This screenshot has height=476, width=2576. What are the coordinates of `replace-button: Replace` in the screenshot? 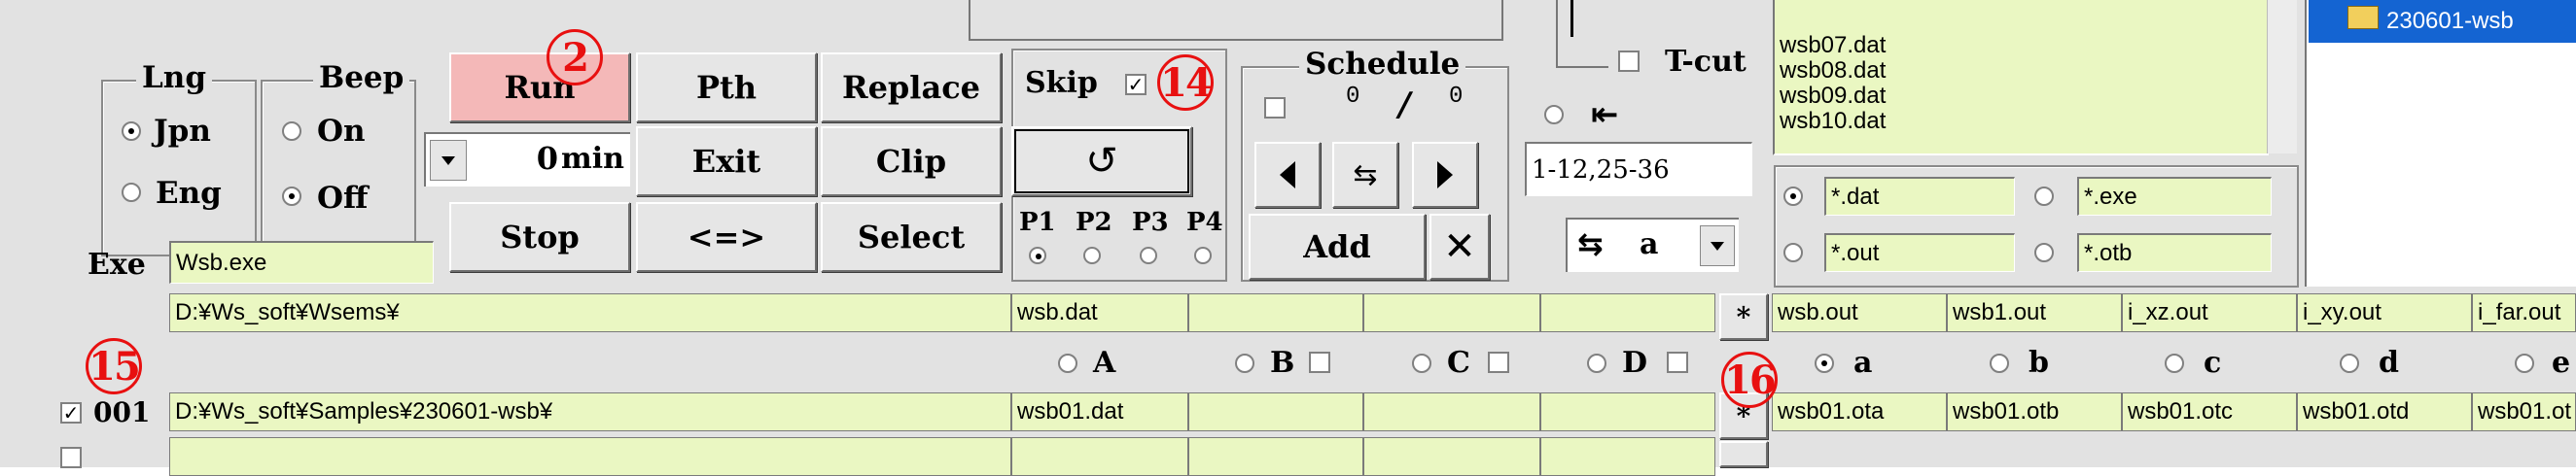 It's located at (911, 87).